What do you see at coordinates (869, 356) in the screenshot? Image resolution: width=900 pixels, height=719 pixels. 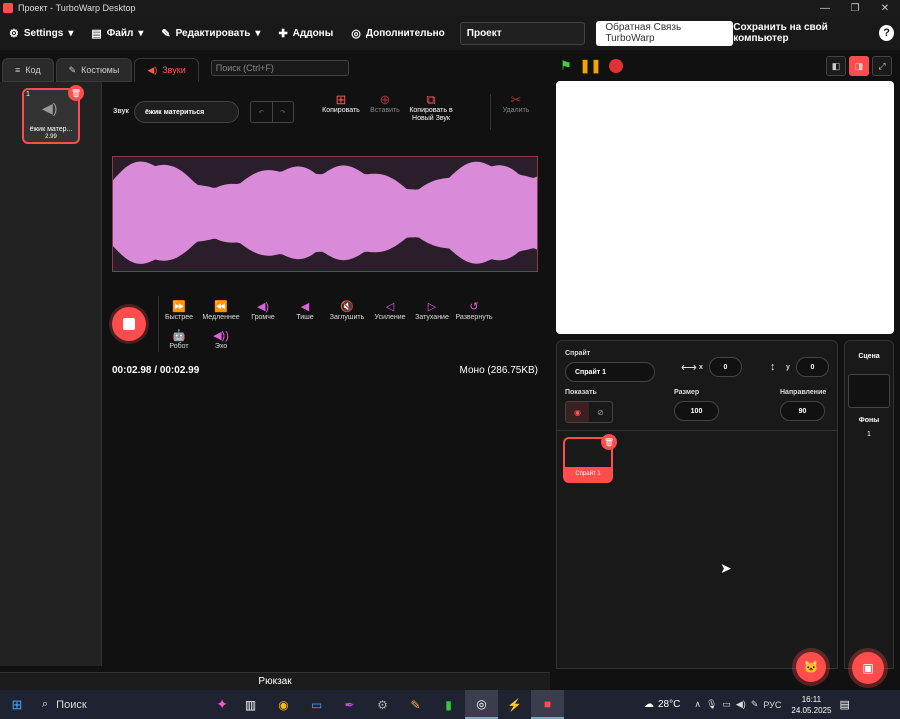 I see `scene-title: Сцена` at bounding box center [869, 356].